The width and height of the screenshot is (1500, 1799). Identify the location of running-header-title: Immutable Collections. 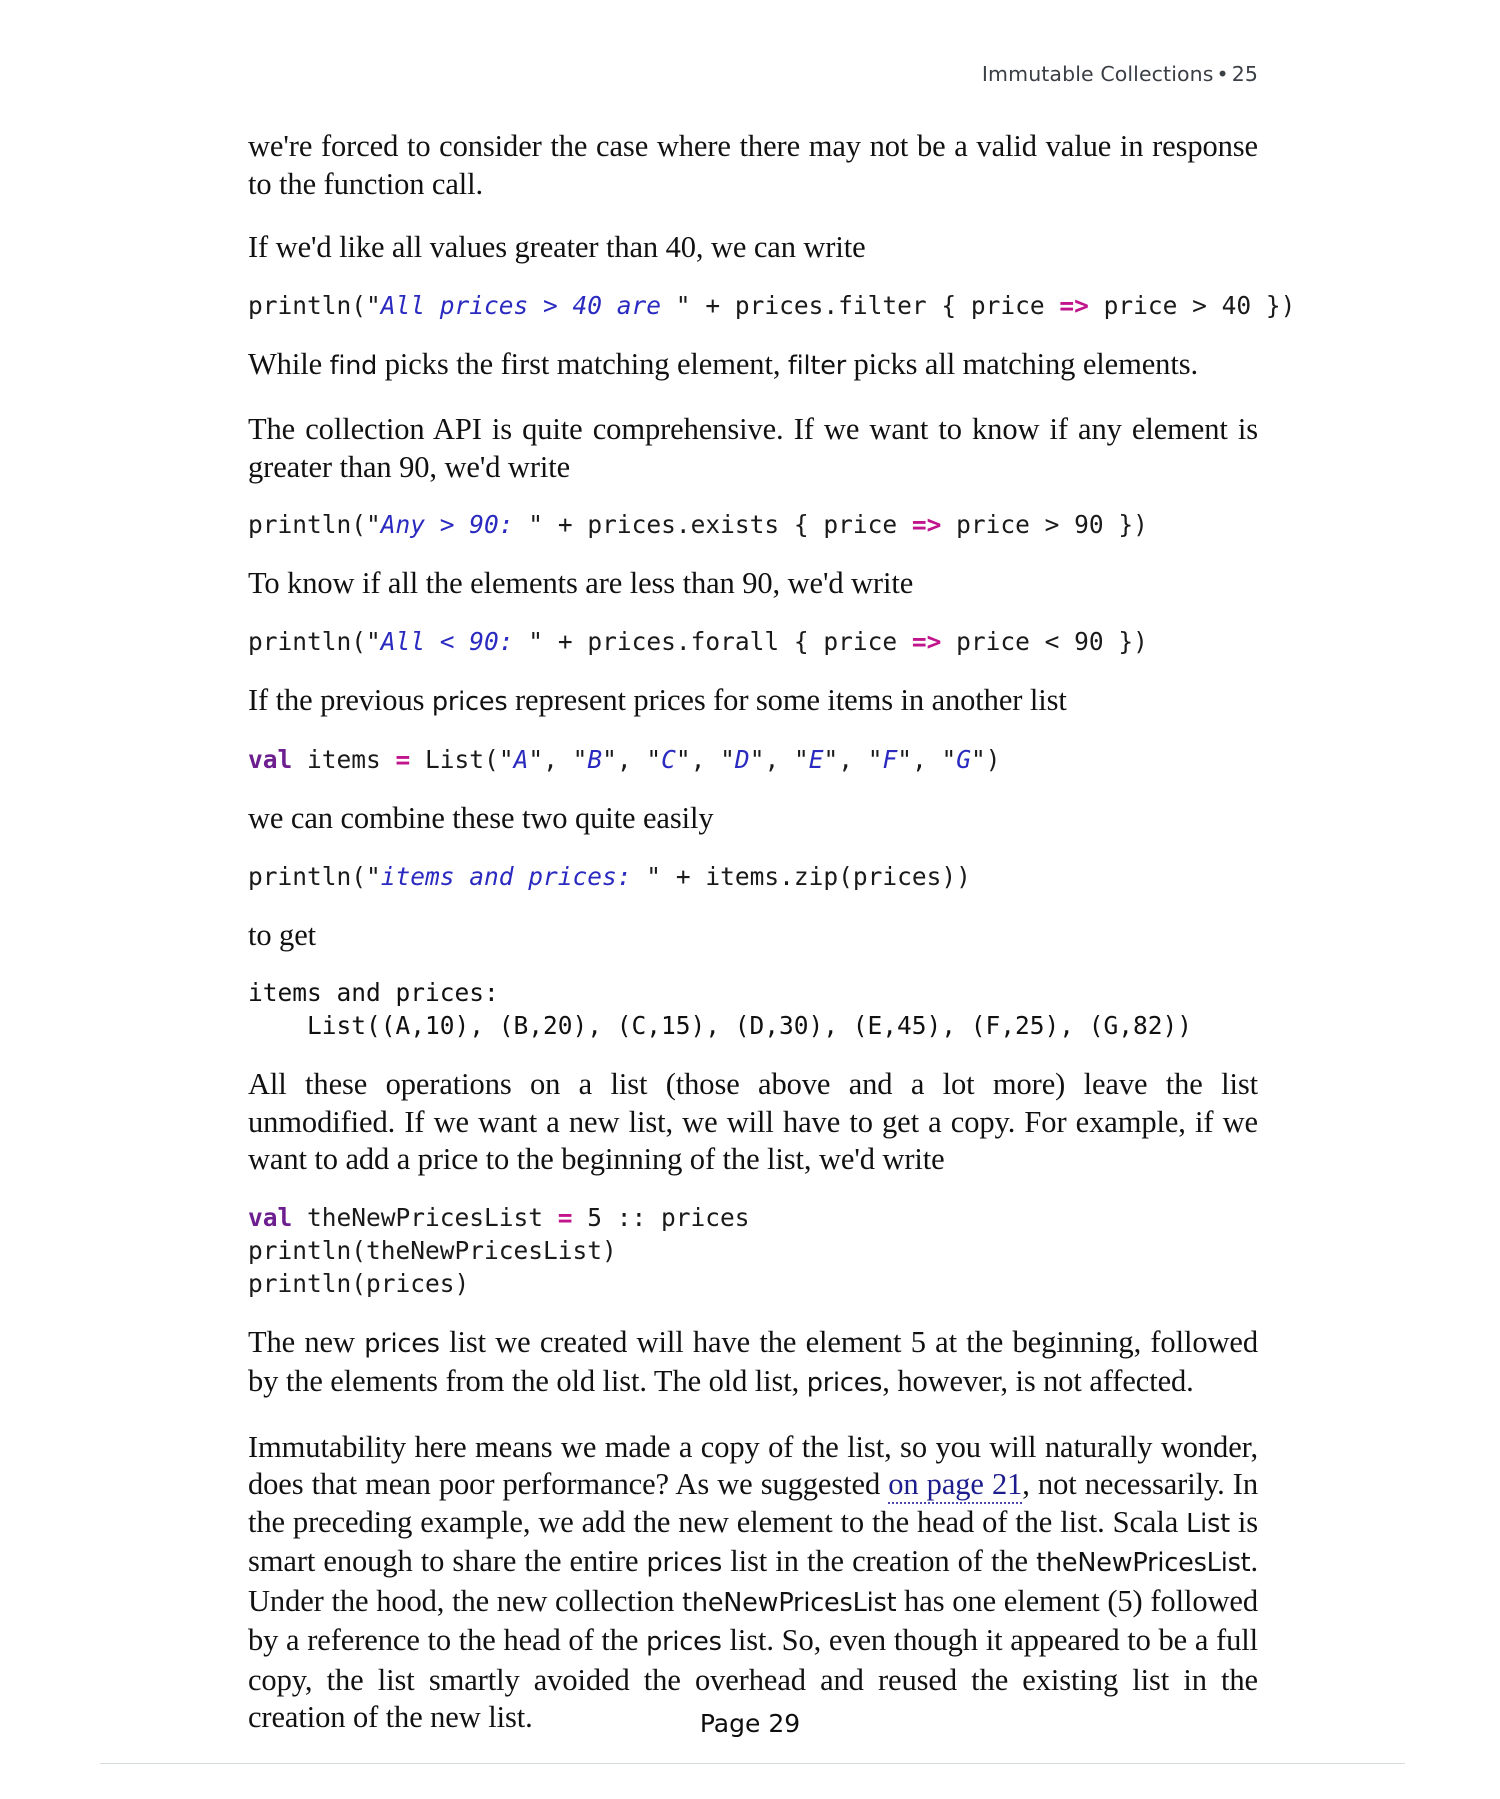
(1097, 74).